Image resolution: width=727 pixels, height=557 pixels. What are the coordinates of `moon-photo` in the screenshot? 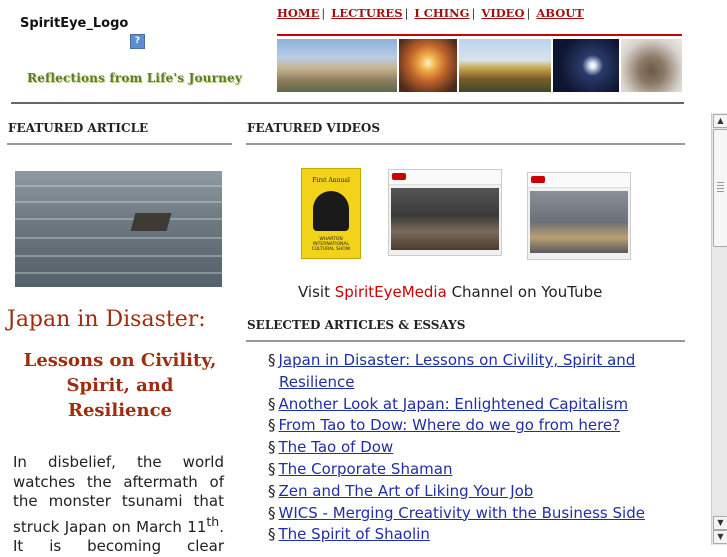 It's located at (586, 65).